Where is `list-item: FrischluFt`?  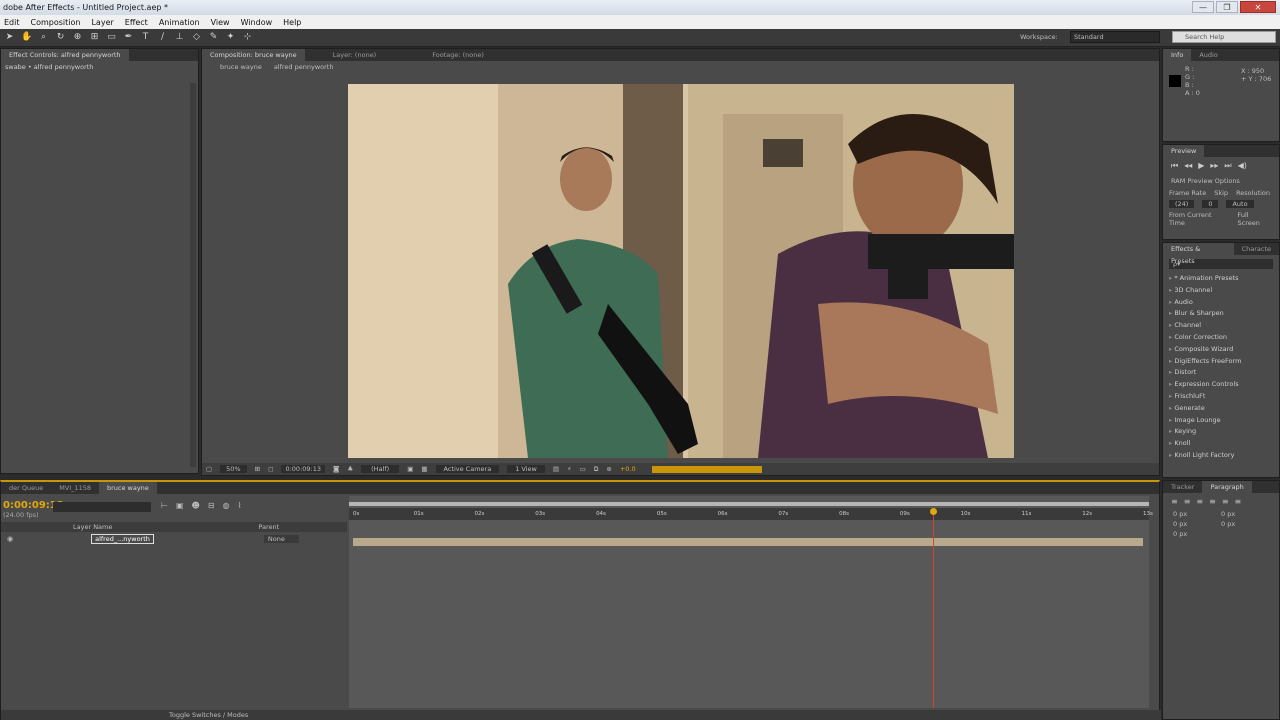
list-item: FrischluFt is located at coordinates (1221, 397).